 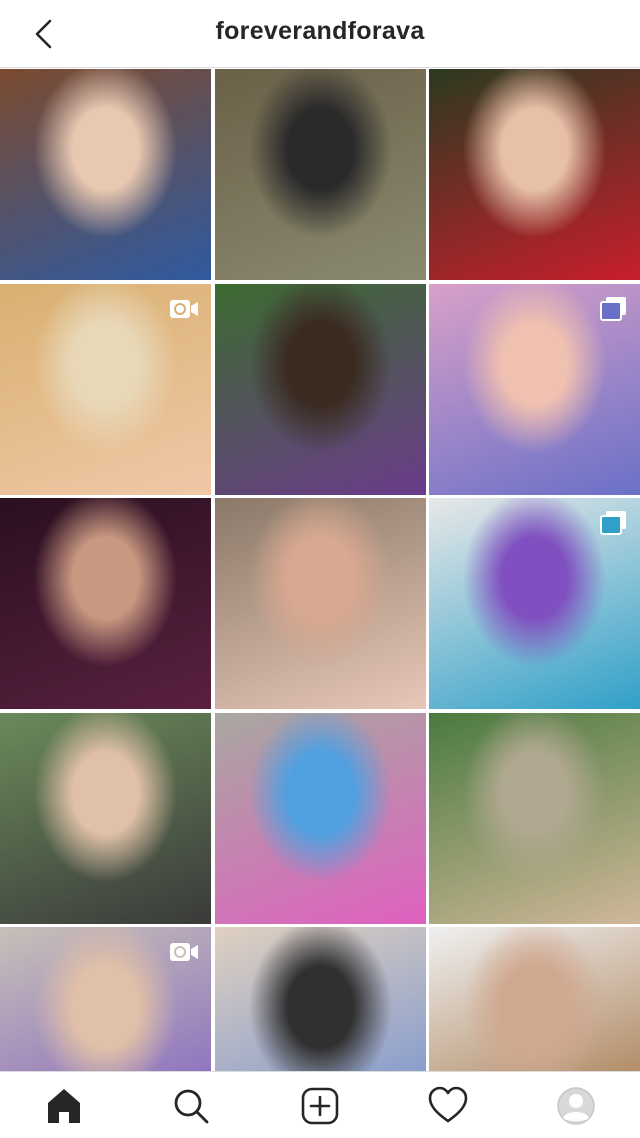 I want to click on avatar-icon, so click(x=576, y=1106).